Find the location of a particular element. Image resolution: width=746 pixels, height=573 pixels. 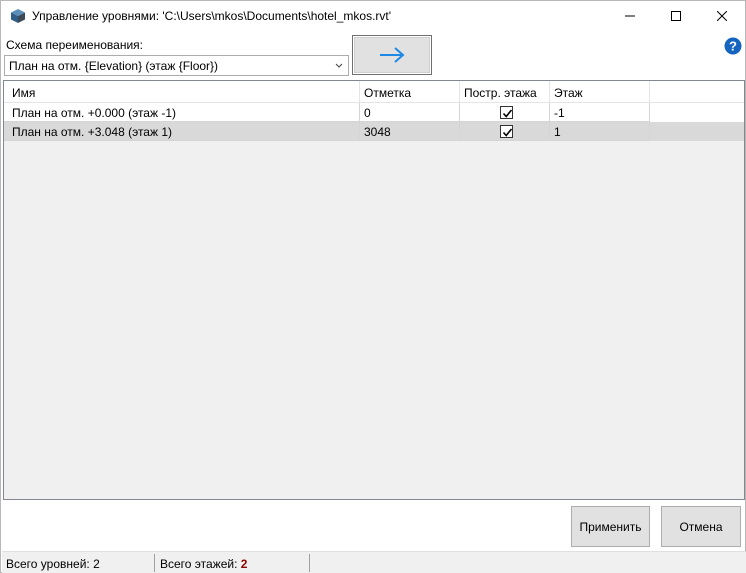

cancel-button: Отмена is located at coordinates (701, 526).